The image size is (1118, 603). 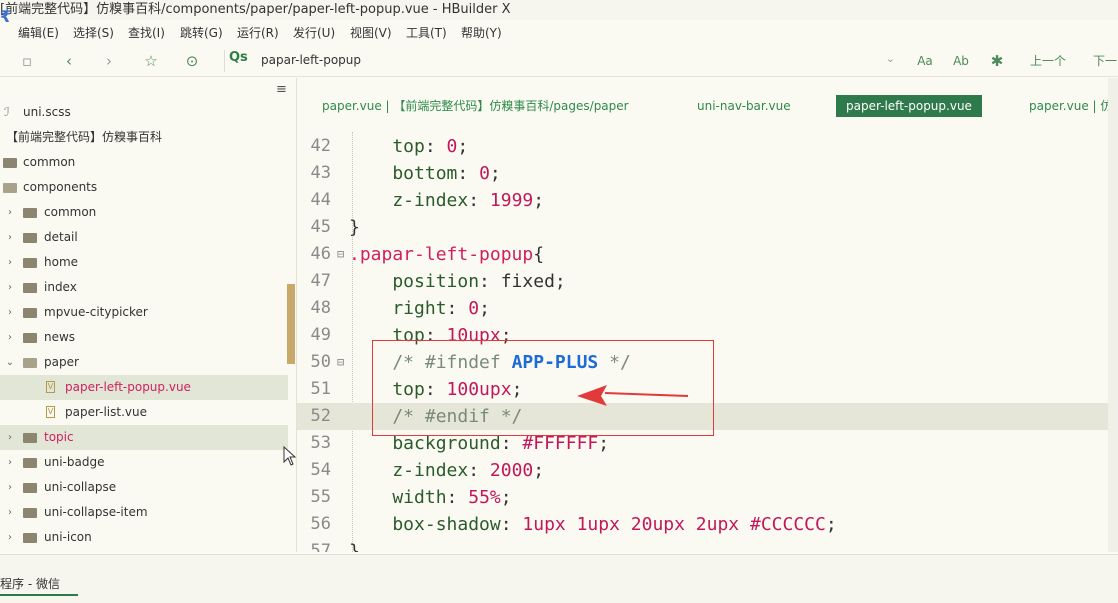 I want to click on code-text: position: fixed;, so click(x=457, y=281).